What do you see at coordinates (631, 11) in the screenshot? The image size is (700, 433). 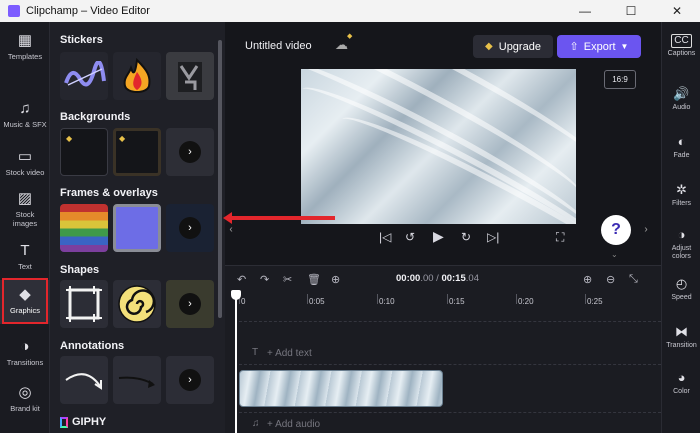 I see `maximize-button: ☐` at bounding box center [631, 11].